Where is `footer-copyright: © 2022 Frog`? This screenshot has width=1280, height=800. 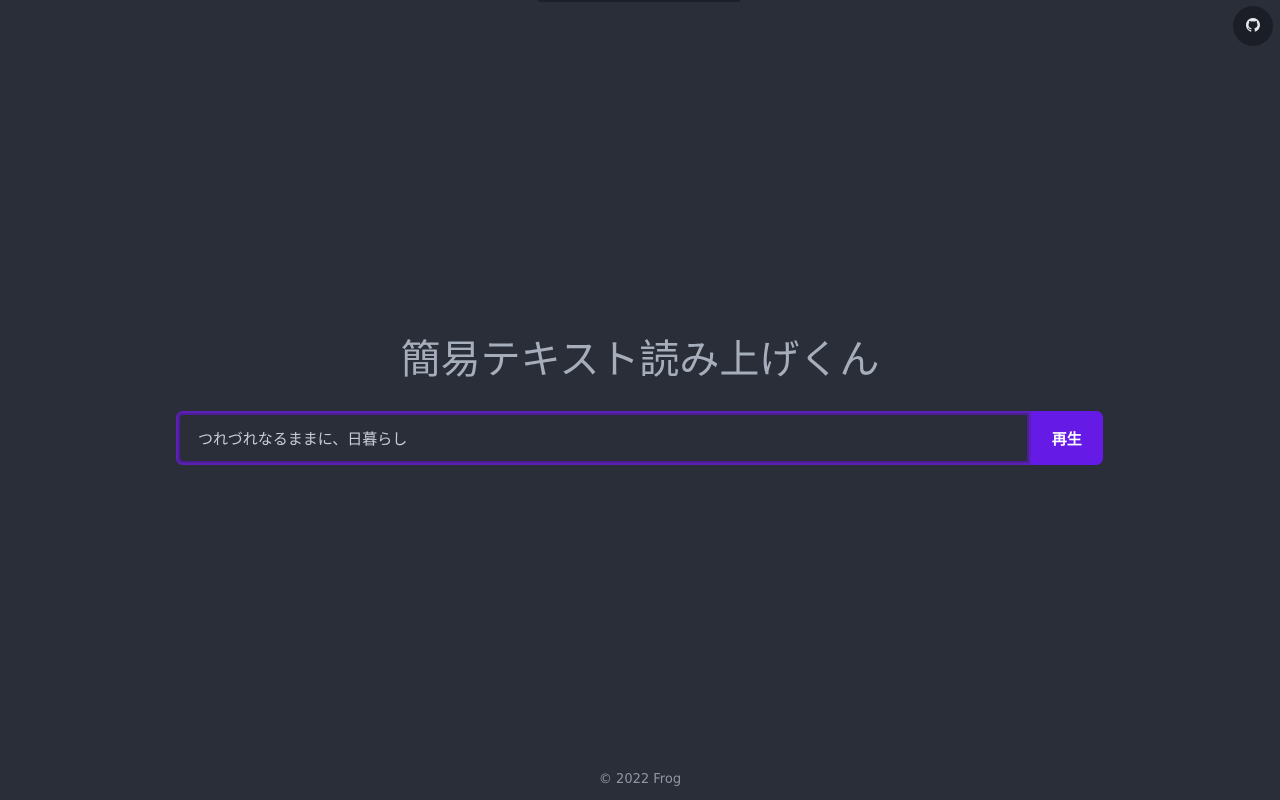 footer-copyright: © 2022 Frog is located at coordinates (640, 779).